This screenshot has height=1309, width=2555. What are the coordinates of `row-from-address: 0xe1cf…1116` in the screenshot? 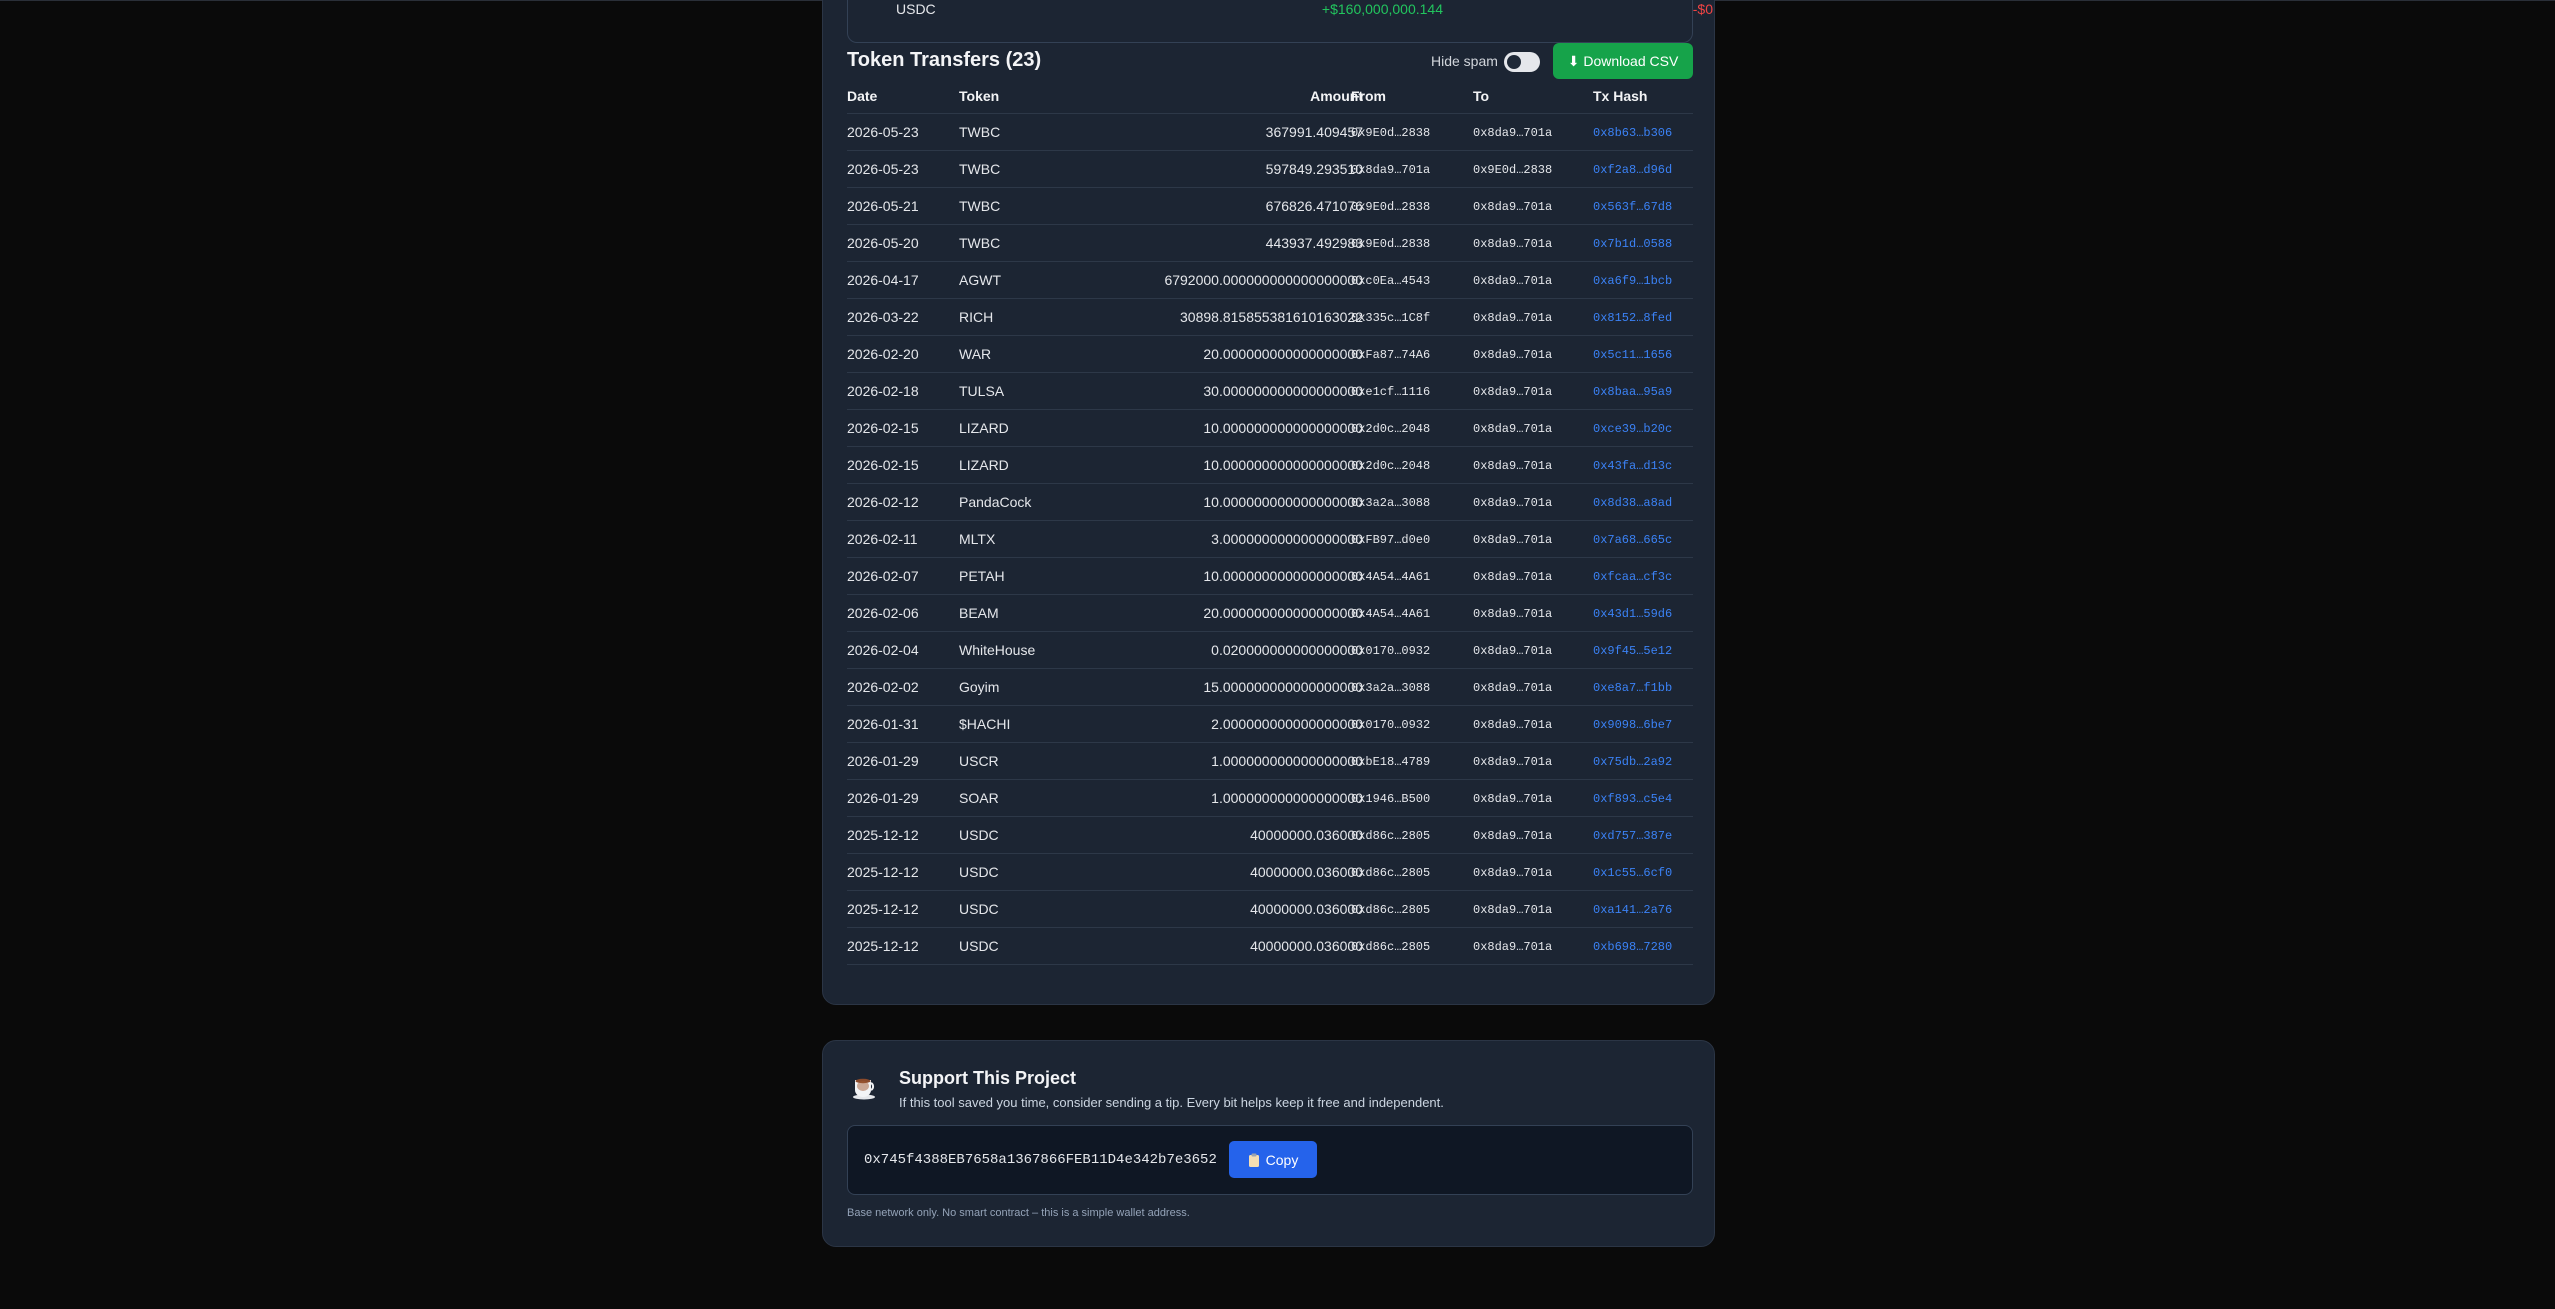 It's located at (1391, 392).